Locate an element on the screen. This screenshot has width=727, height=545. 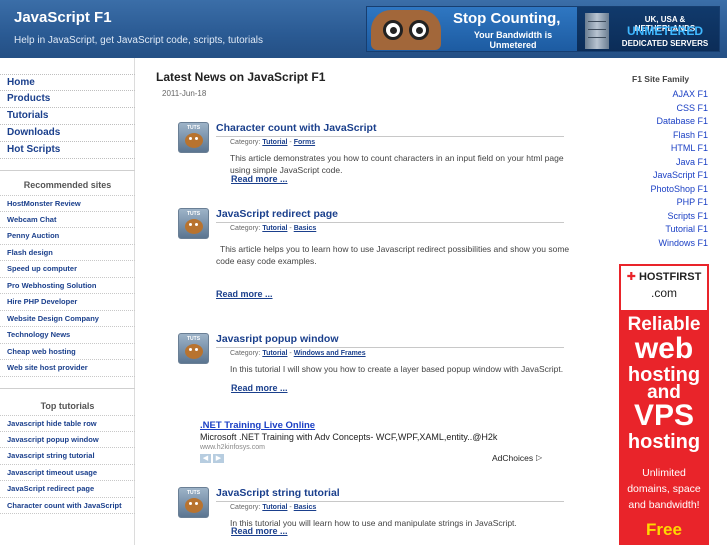
recommended-link: Webcam Chat is located at coordinates (67, 220).